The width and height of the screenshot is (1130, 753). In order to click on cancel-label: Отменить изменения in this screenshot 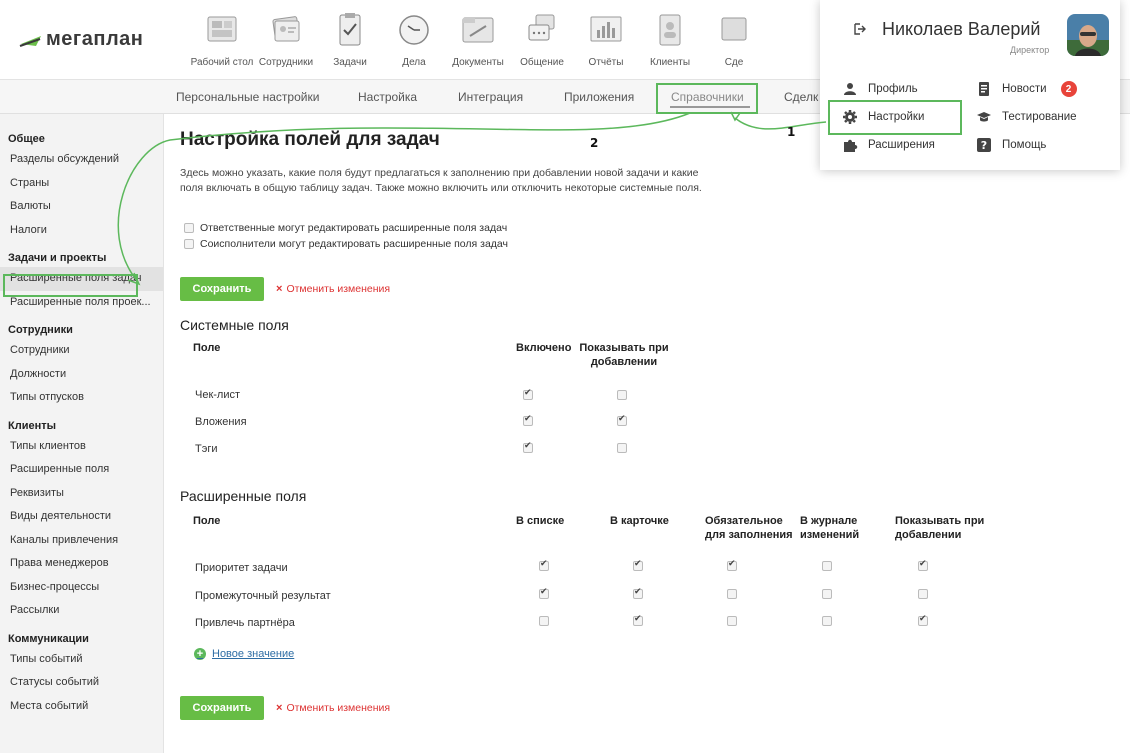, I will do `click(338, 289)`.